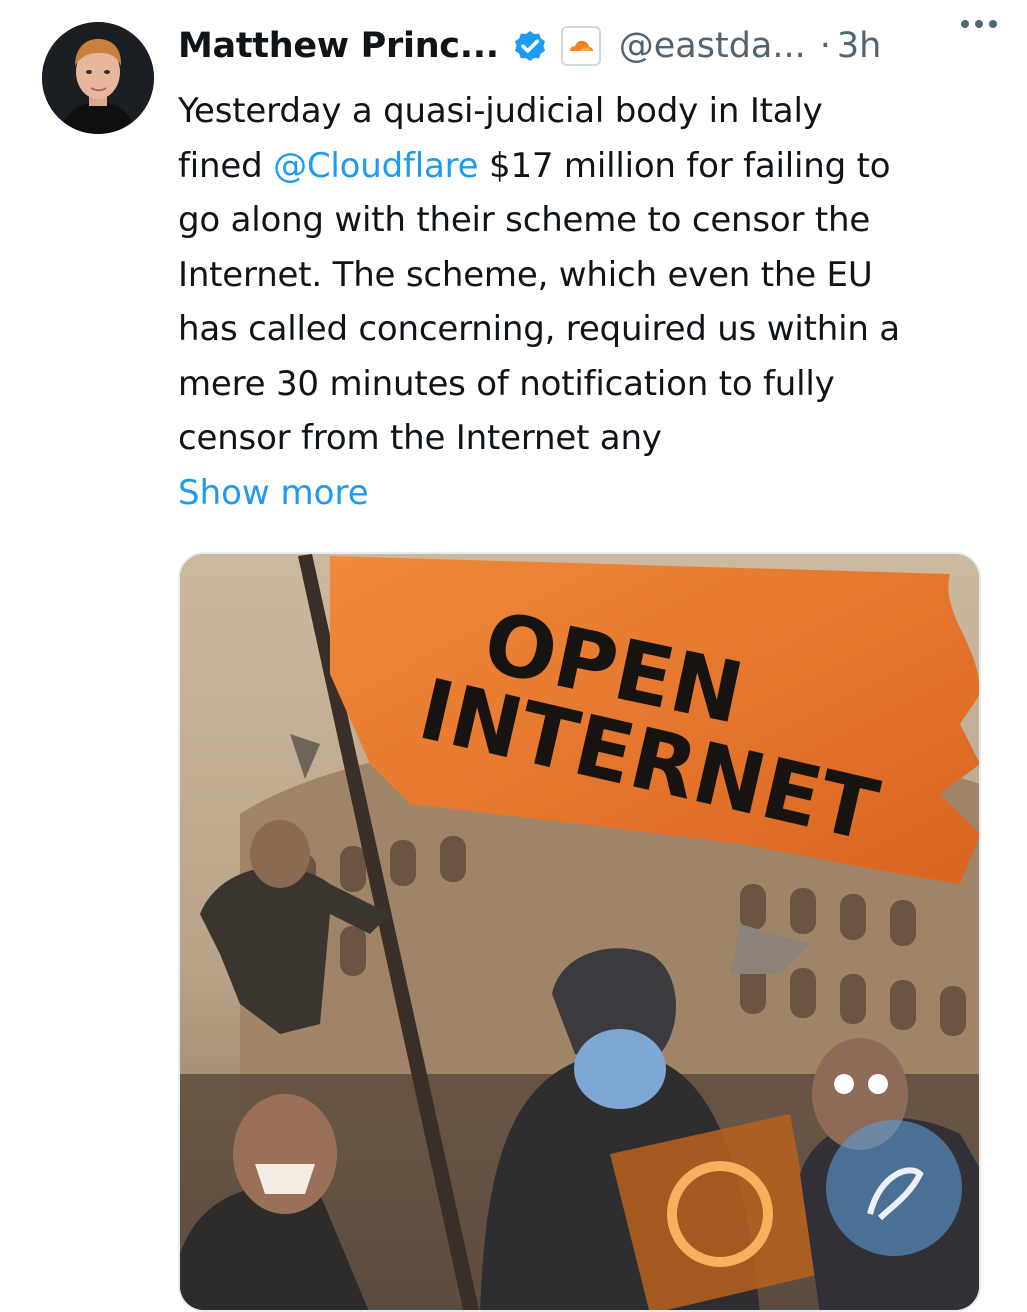 The height and width of the screenshot is (1312, 1027). What do you see at coordinates (524, 220) in the screenshot?
I see `text-line: go along with their scheme to censor the` at bounding box center [524, 220].